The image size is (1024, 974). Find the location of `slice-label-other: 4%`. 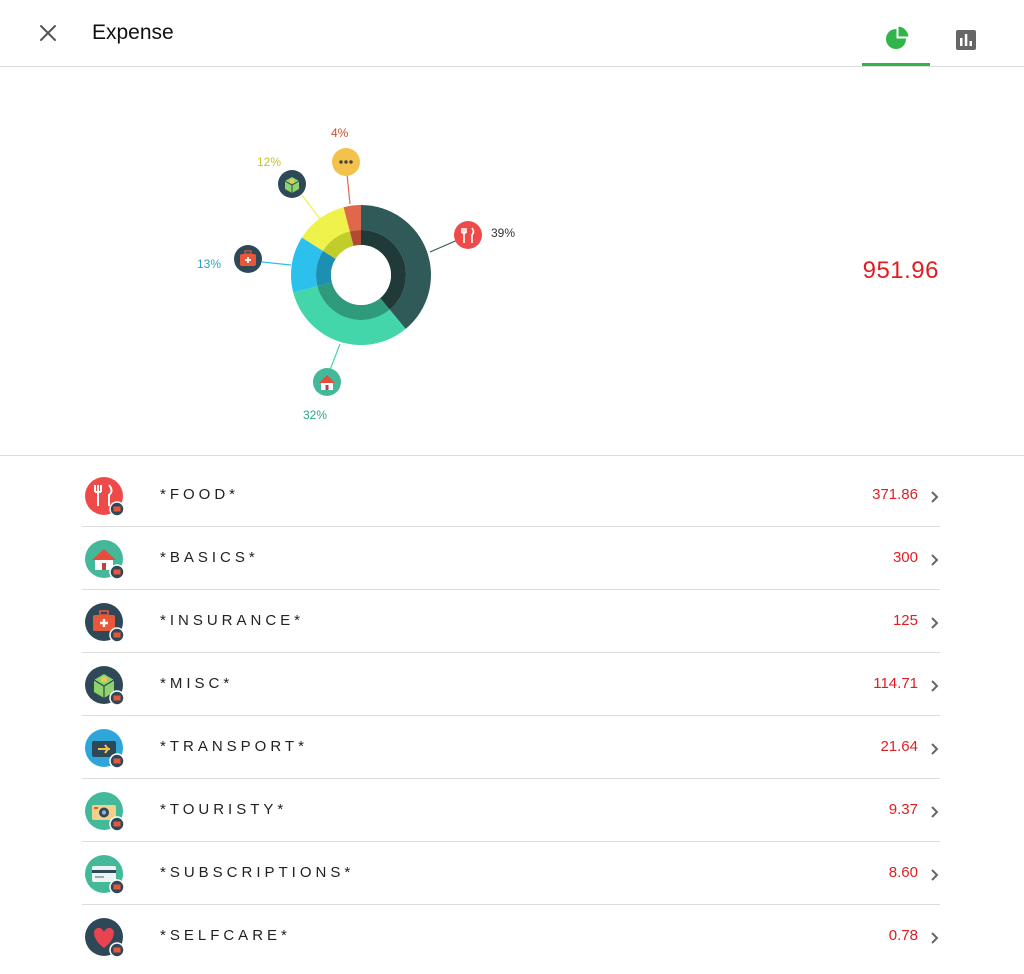

slice-label-other: 4% is located at coordinates (340, 133).